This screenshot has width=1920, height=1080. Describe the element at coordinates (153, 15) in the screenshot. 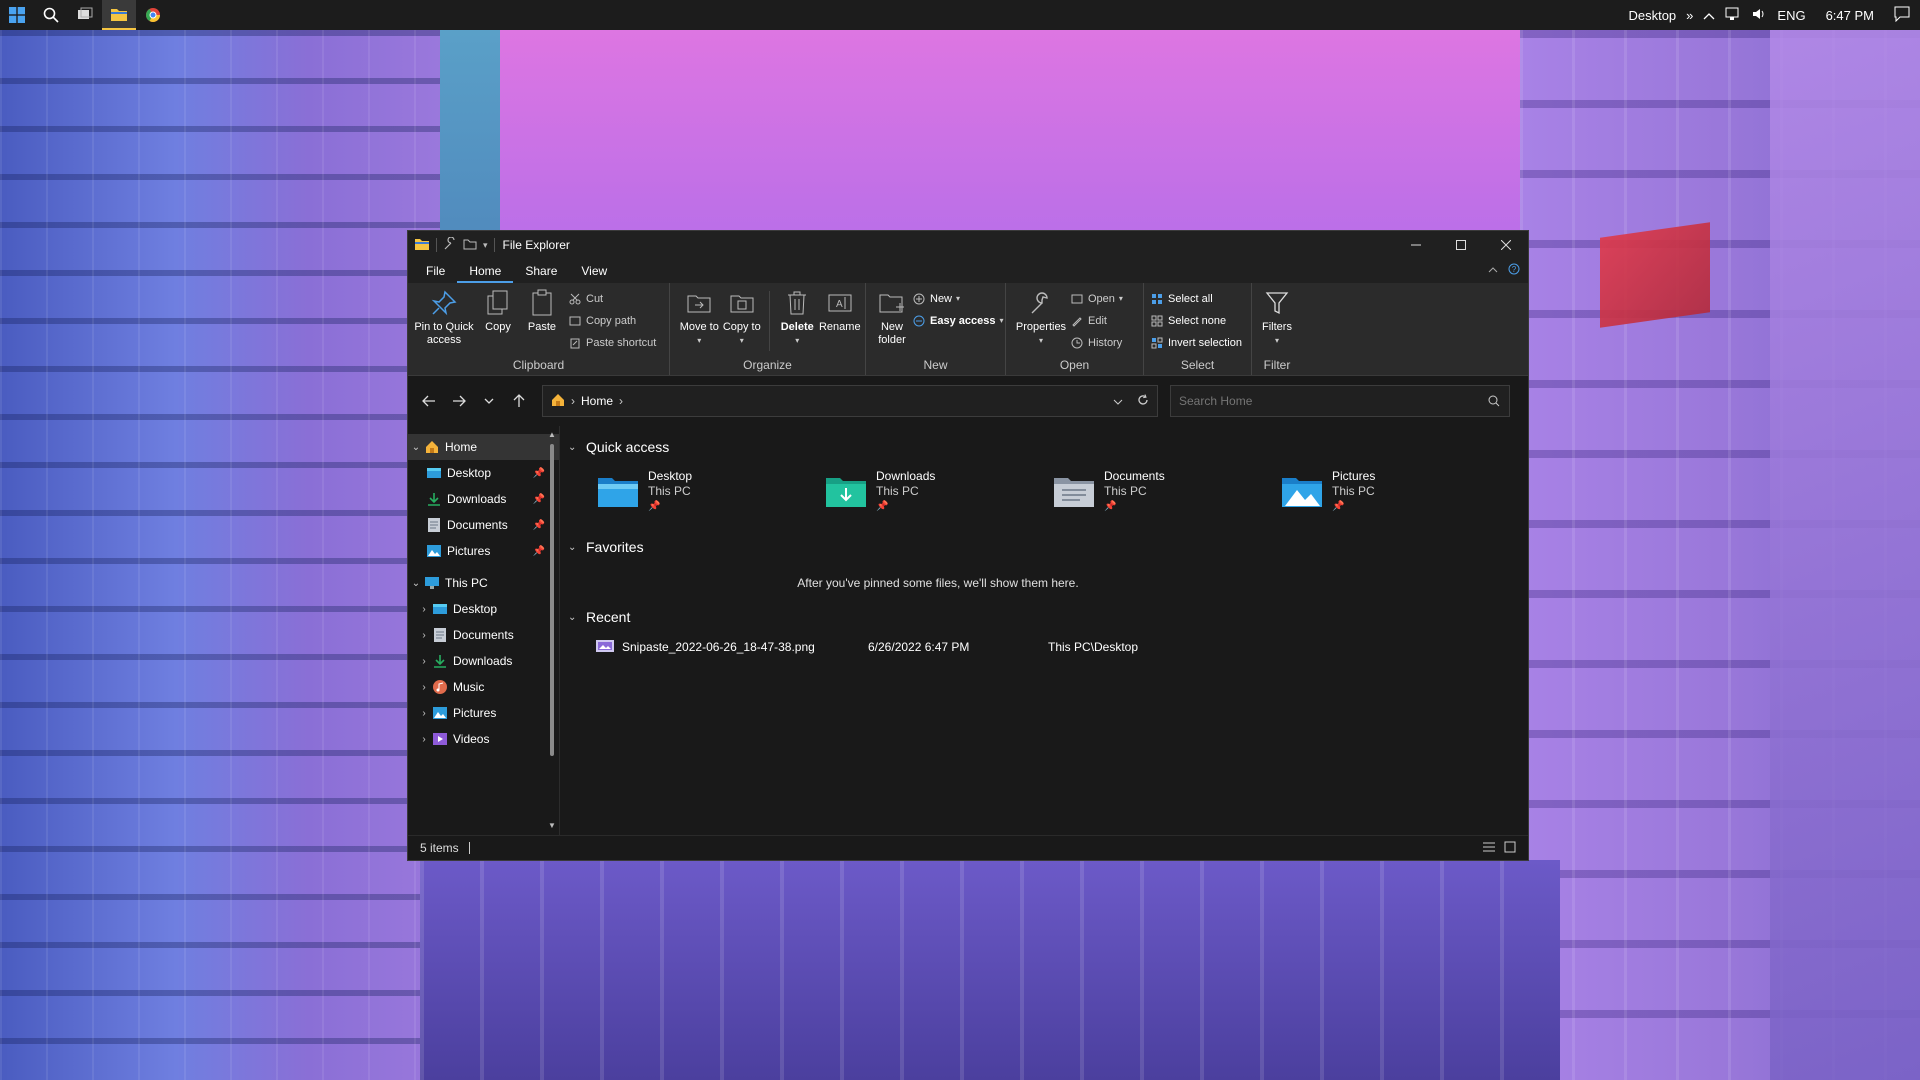

I see `chrome-taskbar-button` at that location.